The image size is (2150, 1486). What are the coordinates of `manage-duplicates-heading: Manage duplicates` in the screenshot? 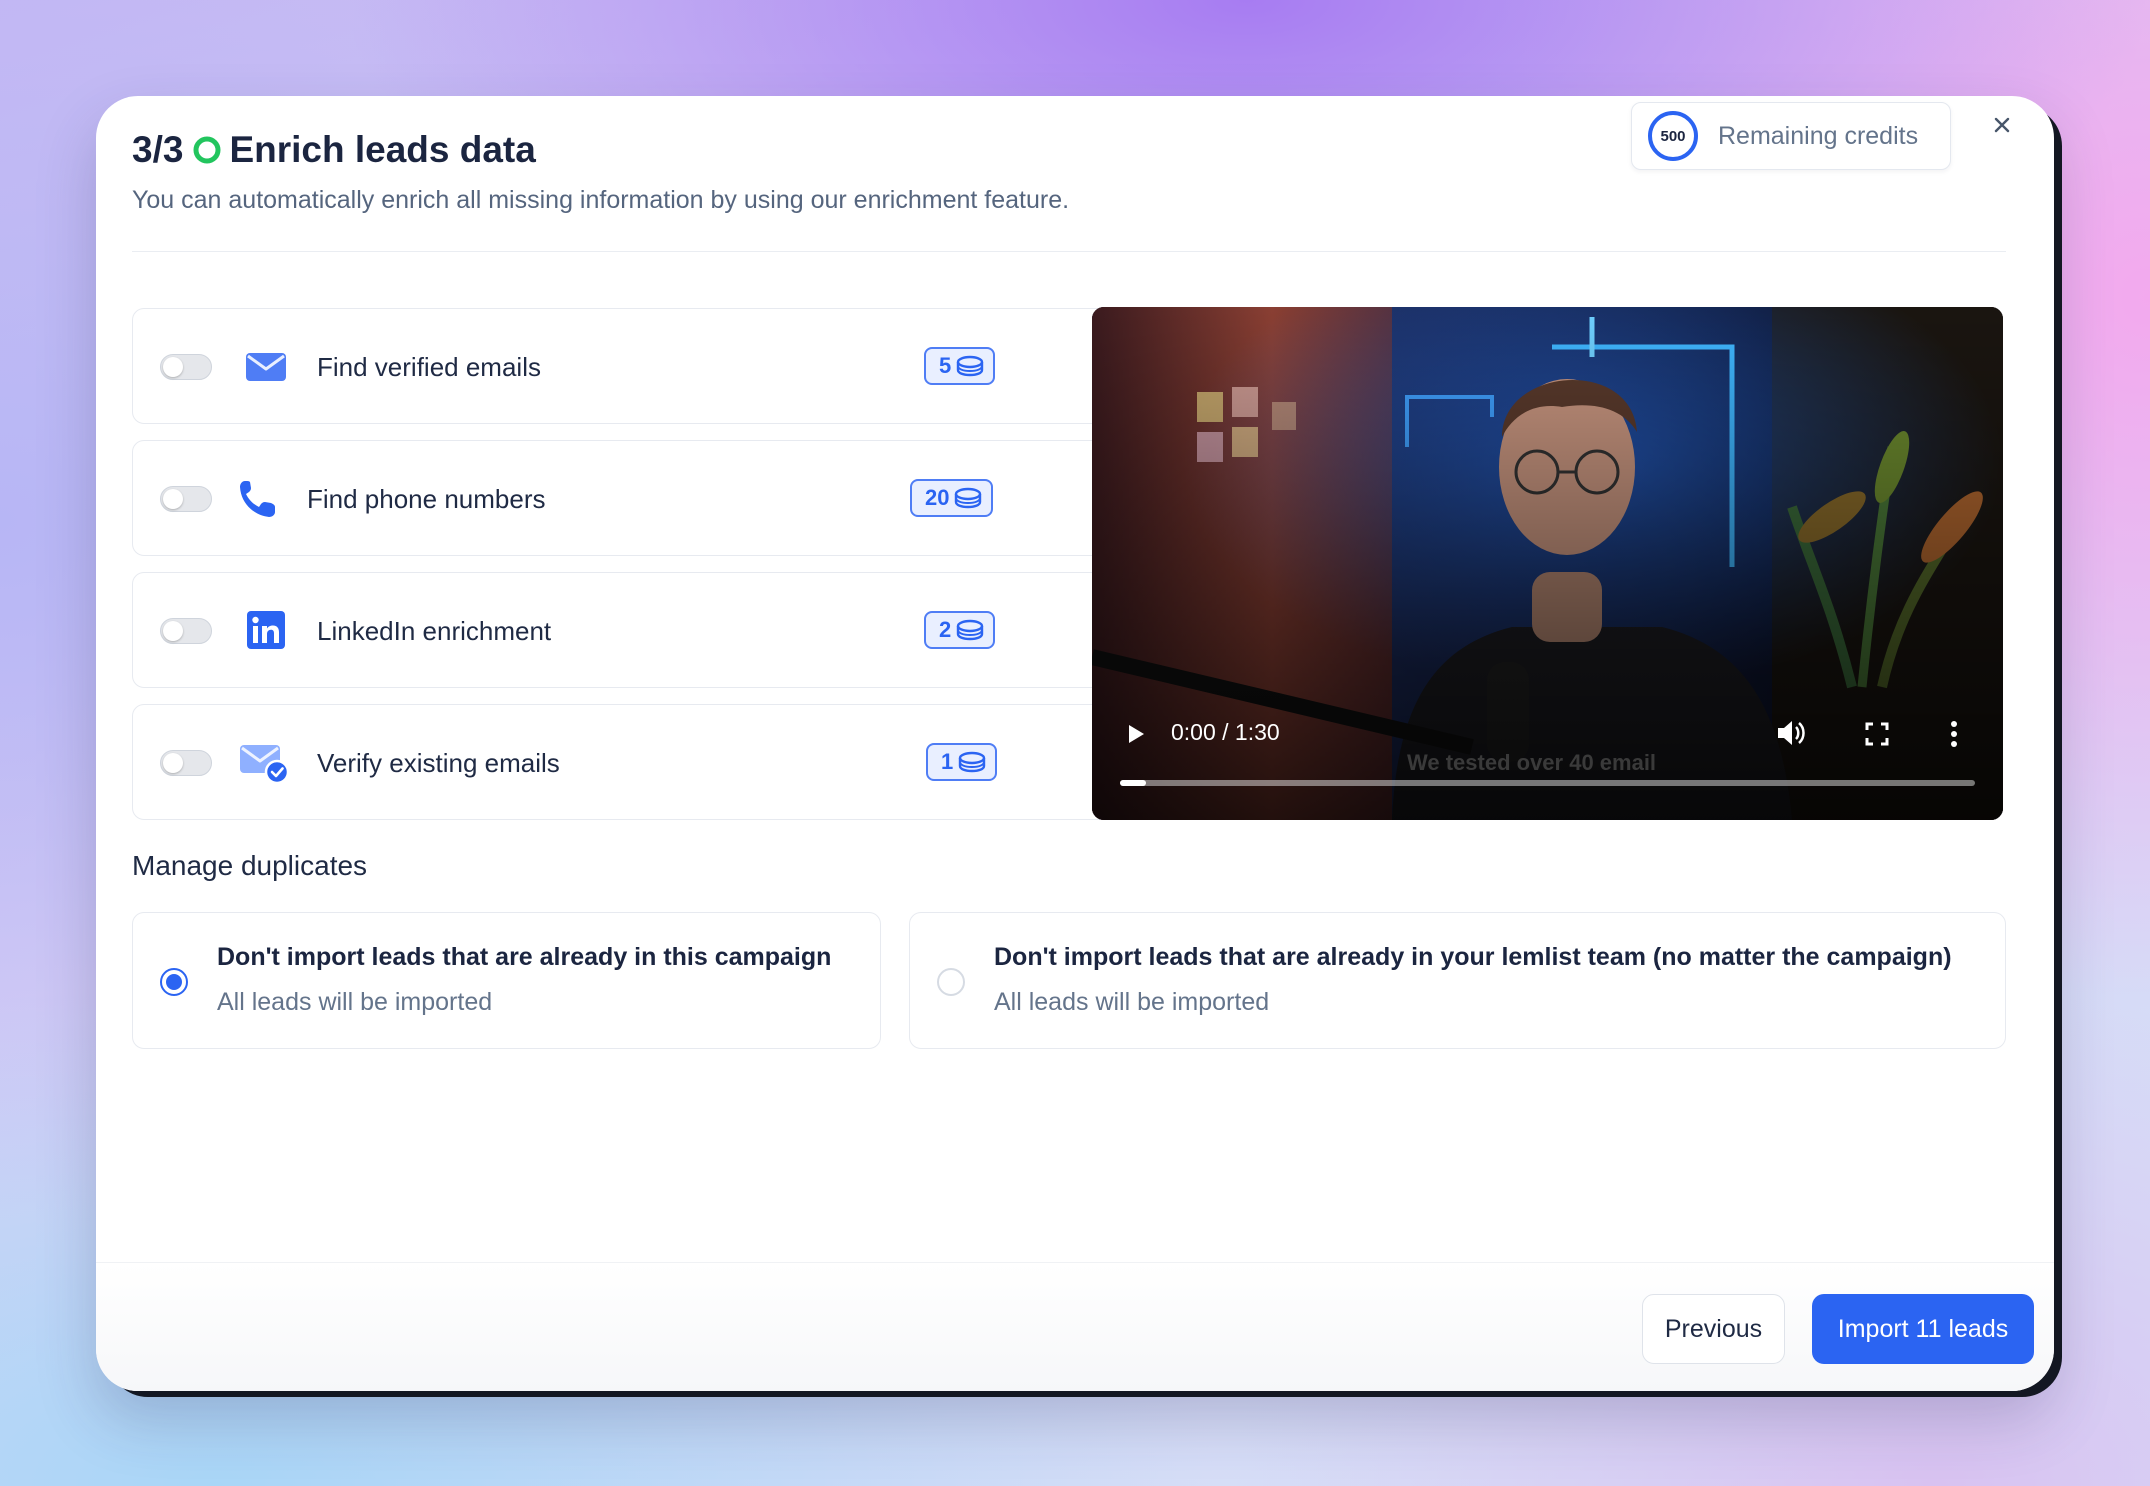 It's located at (250, 865).